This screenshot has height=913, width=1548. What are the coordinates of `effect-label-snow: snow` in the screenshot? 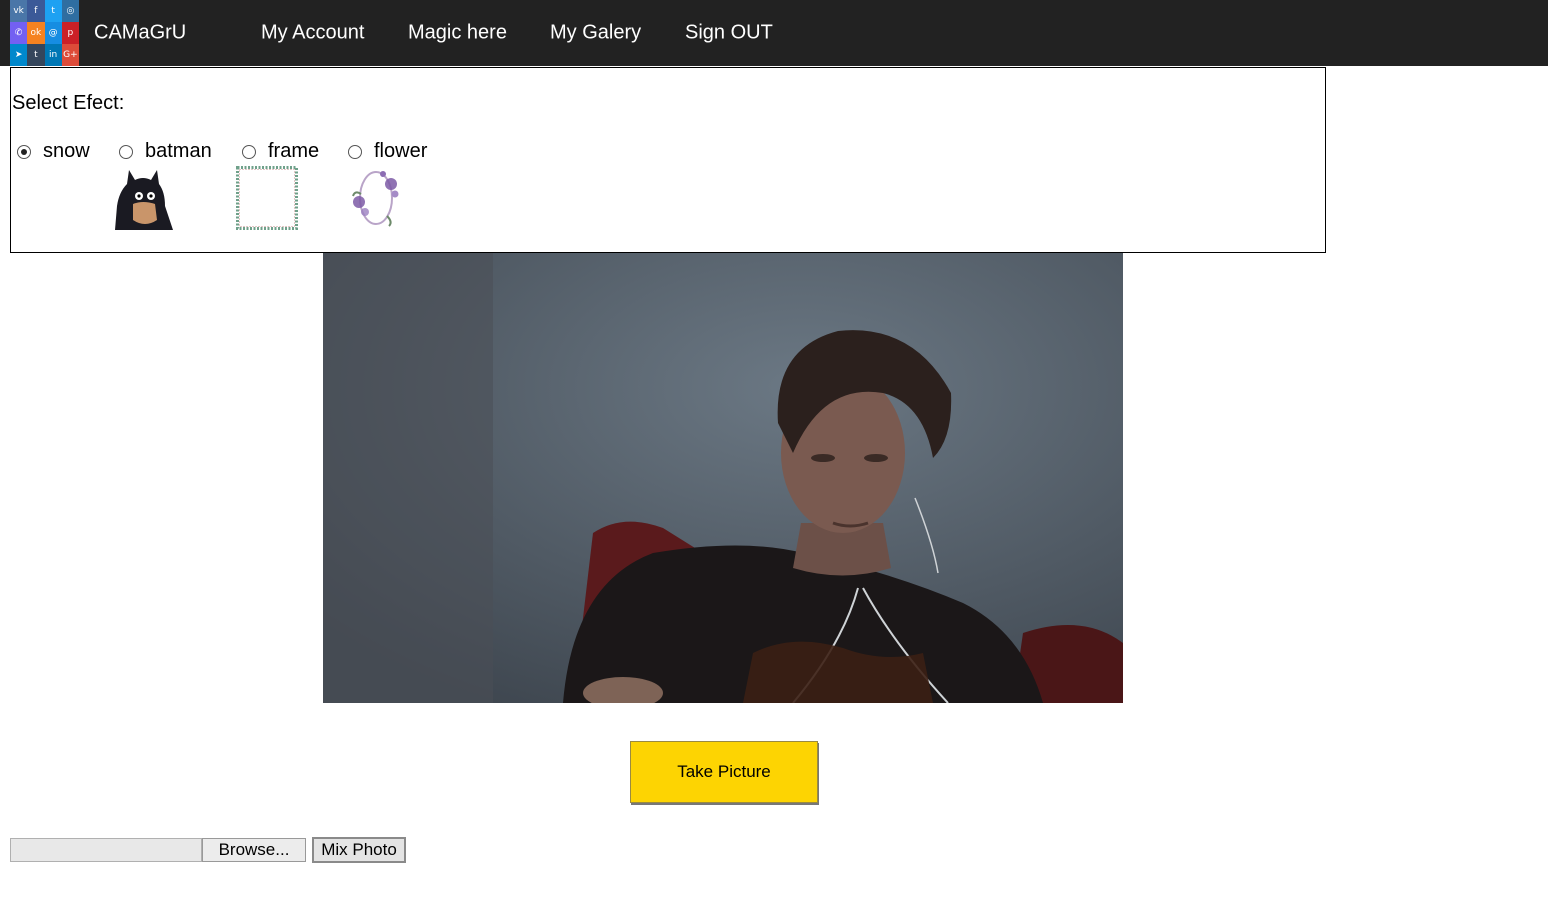 It's located at (66, 151).